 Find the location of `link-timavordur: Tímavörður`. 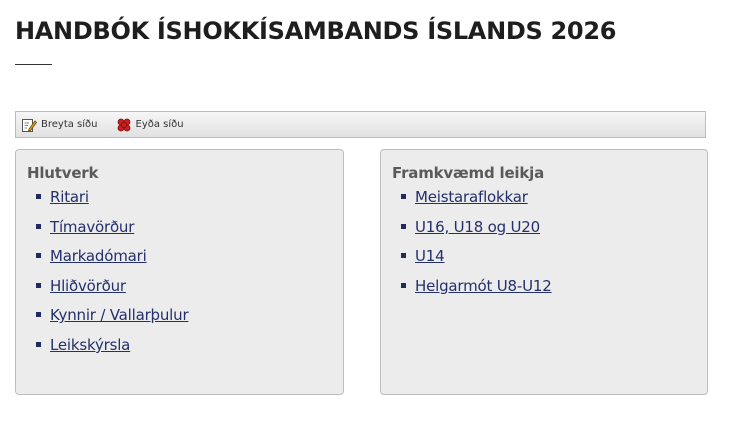

link-timavordur: Tímavörður is located at coordinates (92, 227).